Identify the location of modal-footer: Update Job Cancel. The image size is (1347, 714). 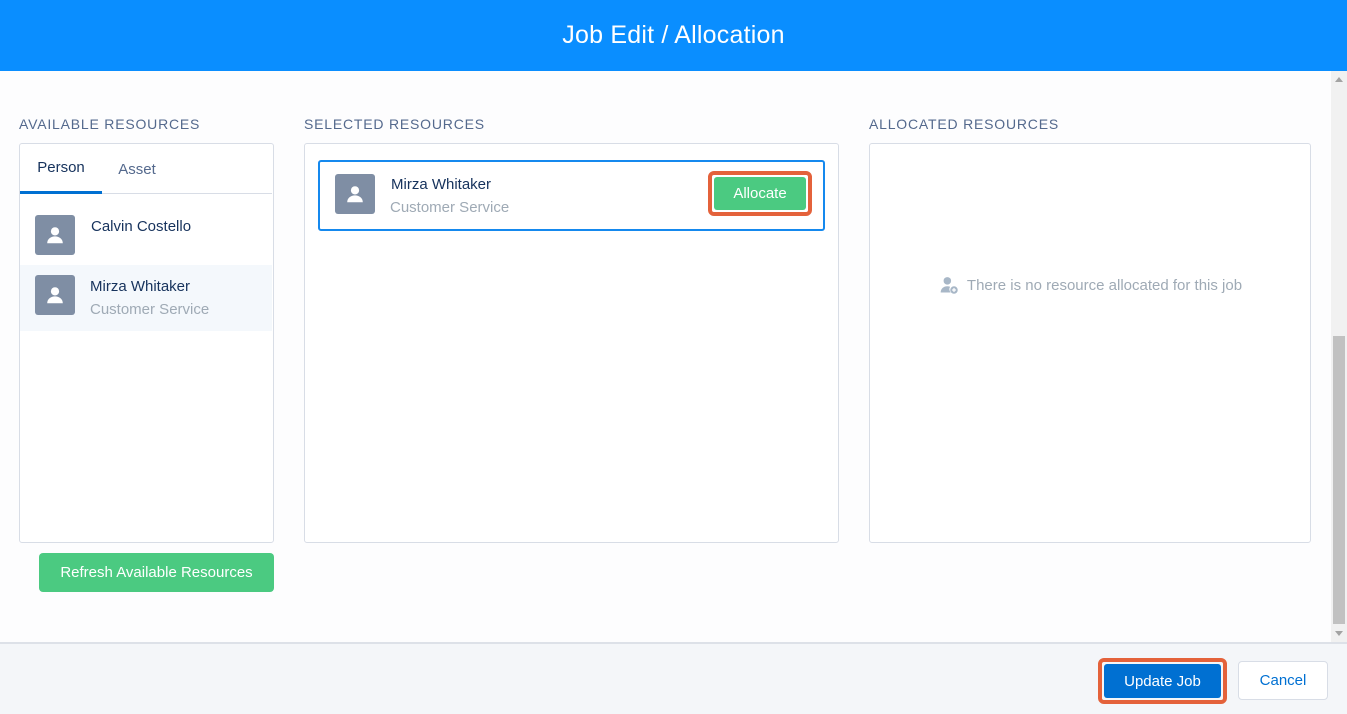
(673, 678).